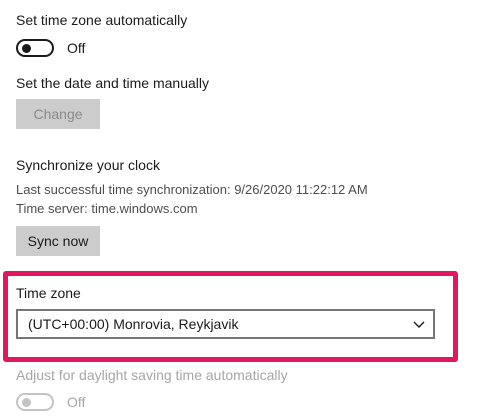  What do you see at coordinates (58, 114) in the screenshot?
I see `change-button: Change` at bounding box center [58, 114].